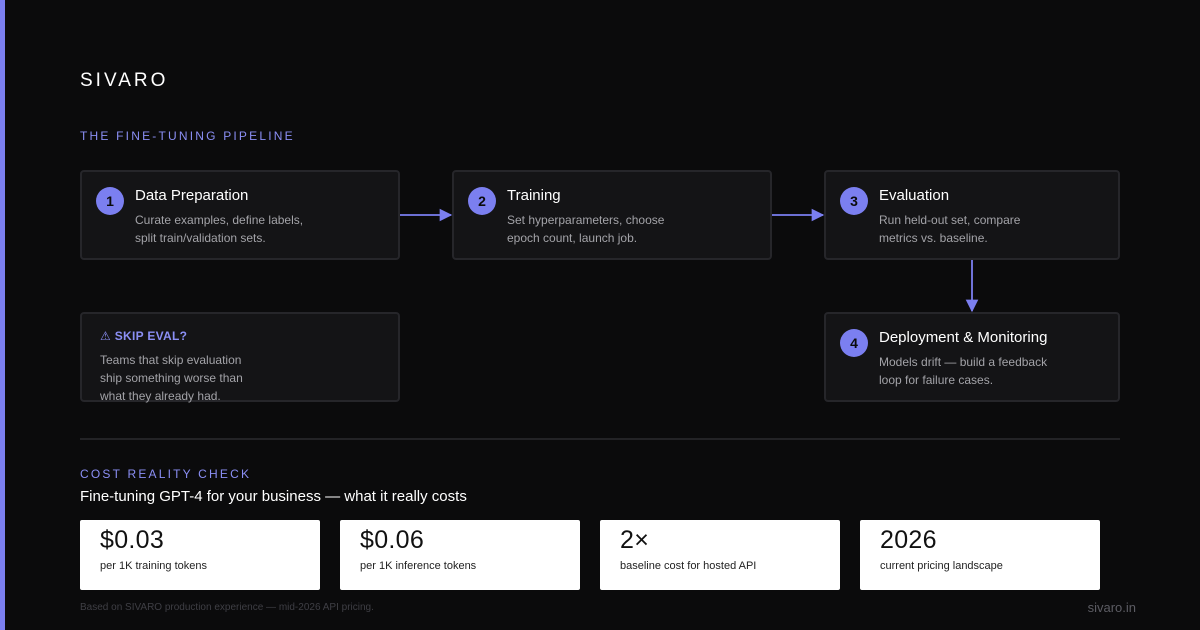 The width and height of the screenshot is (1200, 630). I want to click on stat-label: current pricing landscape, so click(941, 566).